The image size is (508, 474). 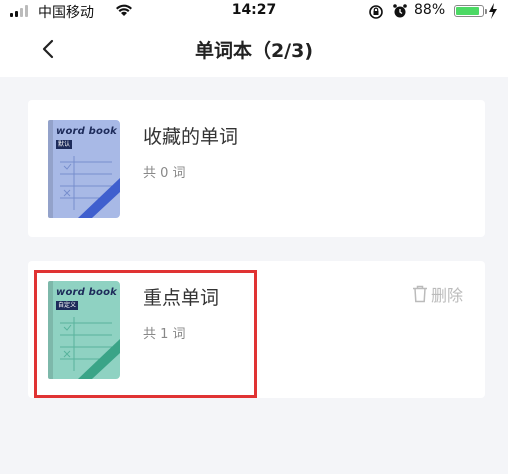 I want to click on page-title: 单词本（2/3), so click(x=254, y=51).